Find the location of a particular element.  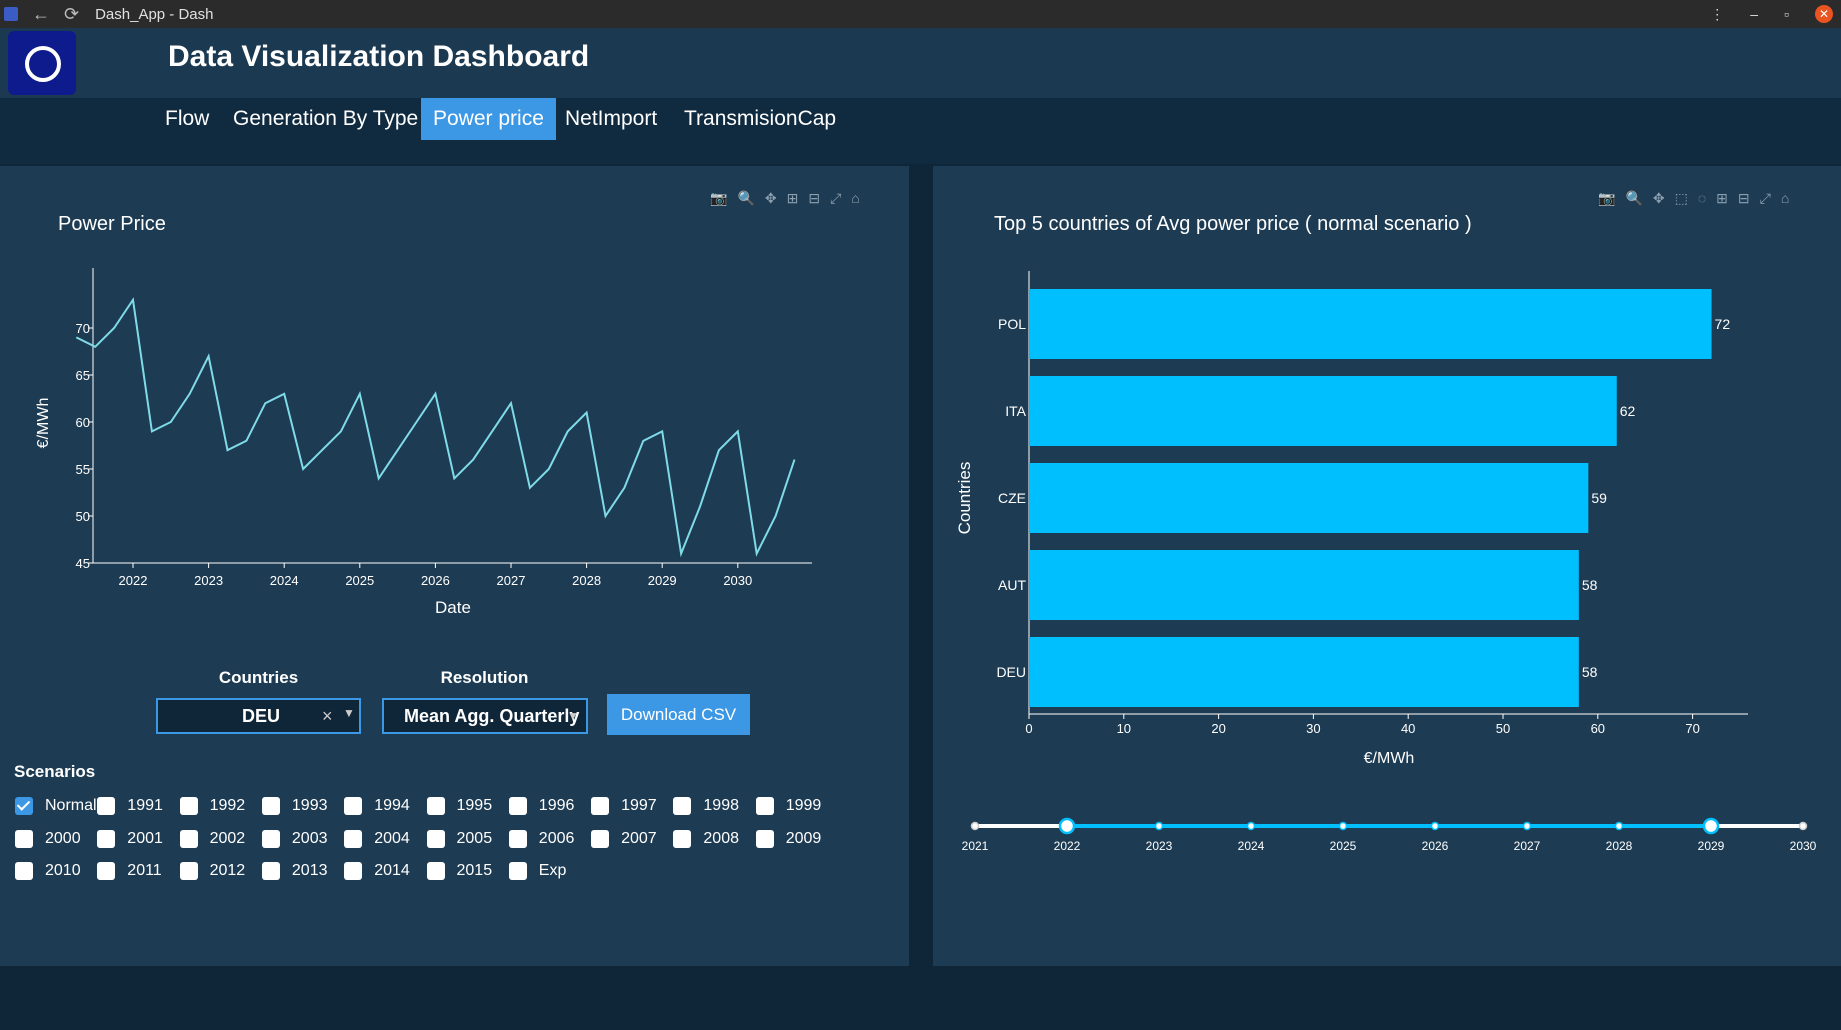

bar-category-label: ITA is located at coordinates (1015, 411).